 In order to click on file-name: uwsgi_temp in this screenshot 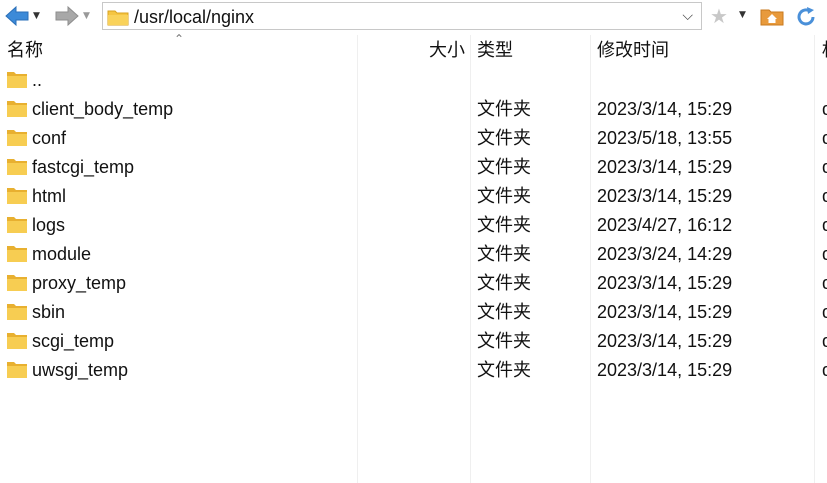, I will do `click(80, 370)`.